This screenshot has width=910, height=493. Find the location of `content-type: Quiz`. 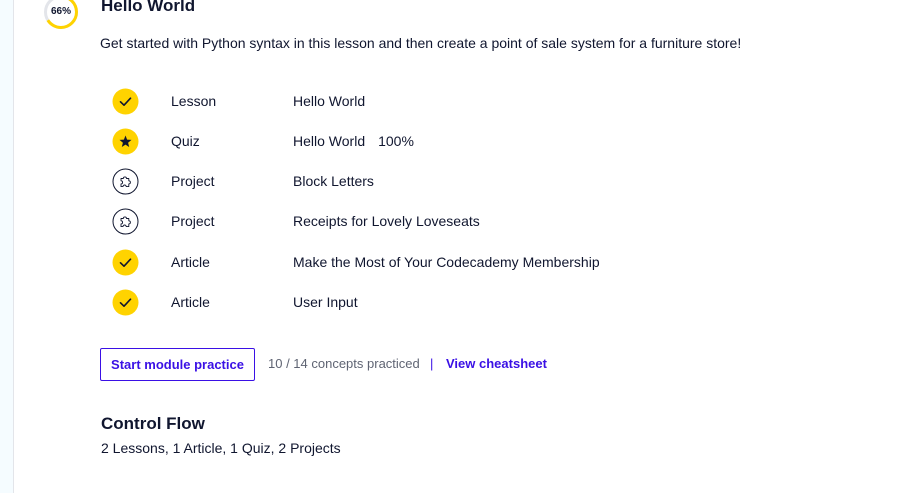

content-type: Quiz is located at coordinates (185, 141).